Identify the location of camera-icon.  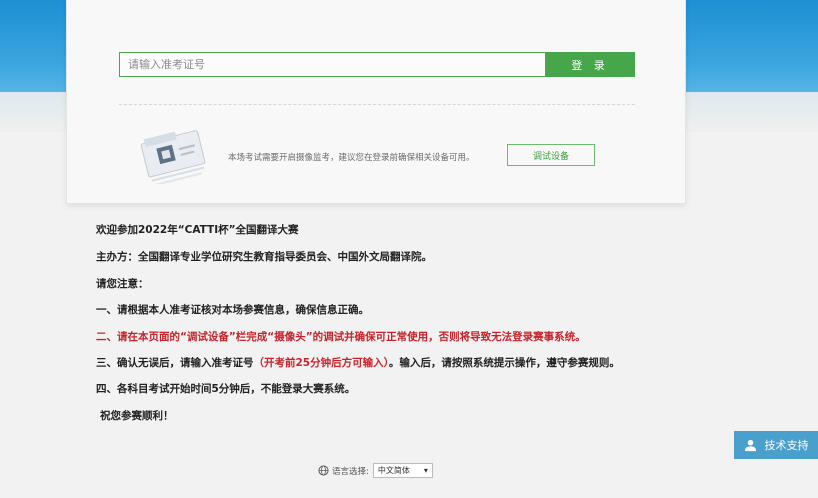
(173, 157).